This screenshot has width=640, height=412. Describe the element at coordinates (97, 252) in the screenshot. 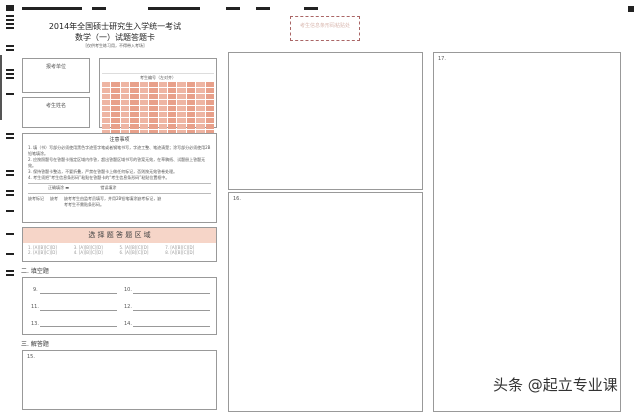

I see `choice-row: 4. [A][B][C][D]` at that location.